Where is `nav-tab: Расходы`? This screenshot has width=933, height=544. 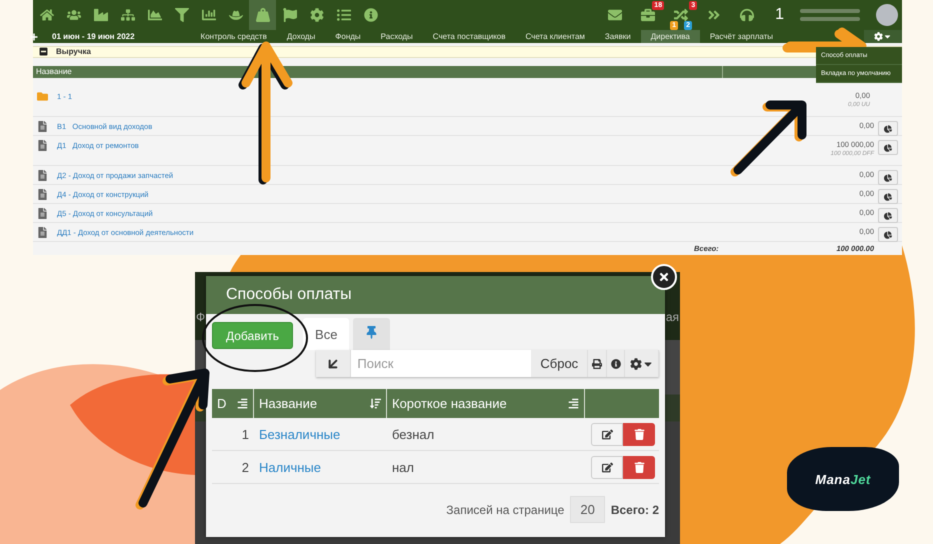 nav-tab: Расходы is located at coordinates (396, 37).